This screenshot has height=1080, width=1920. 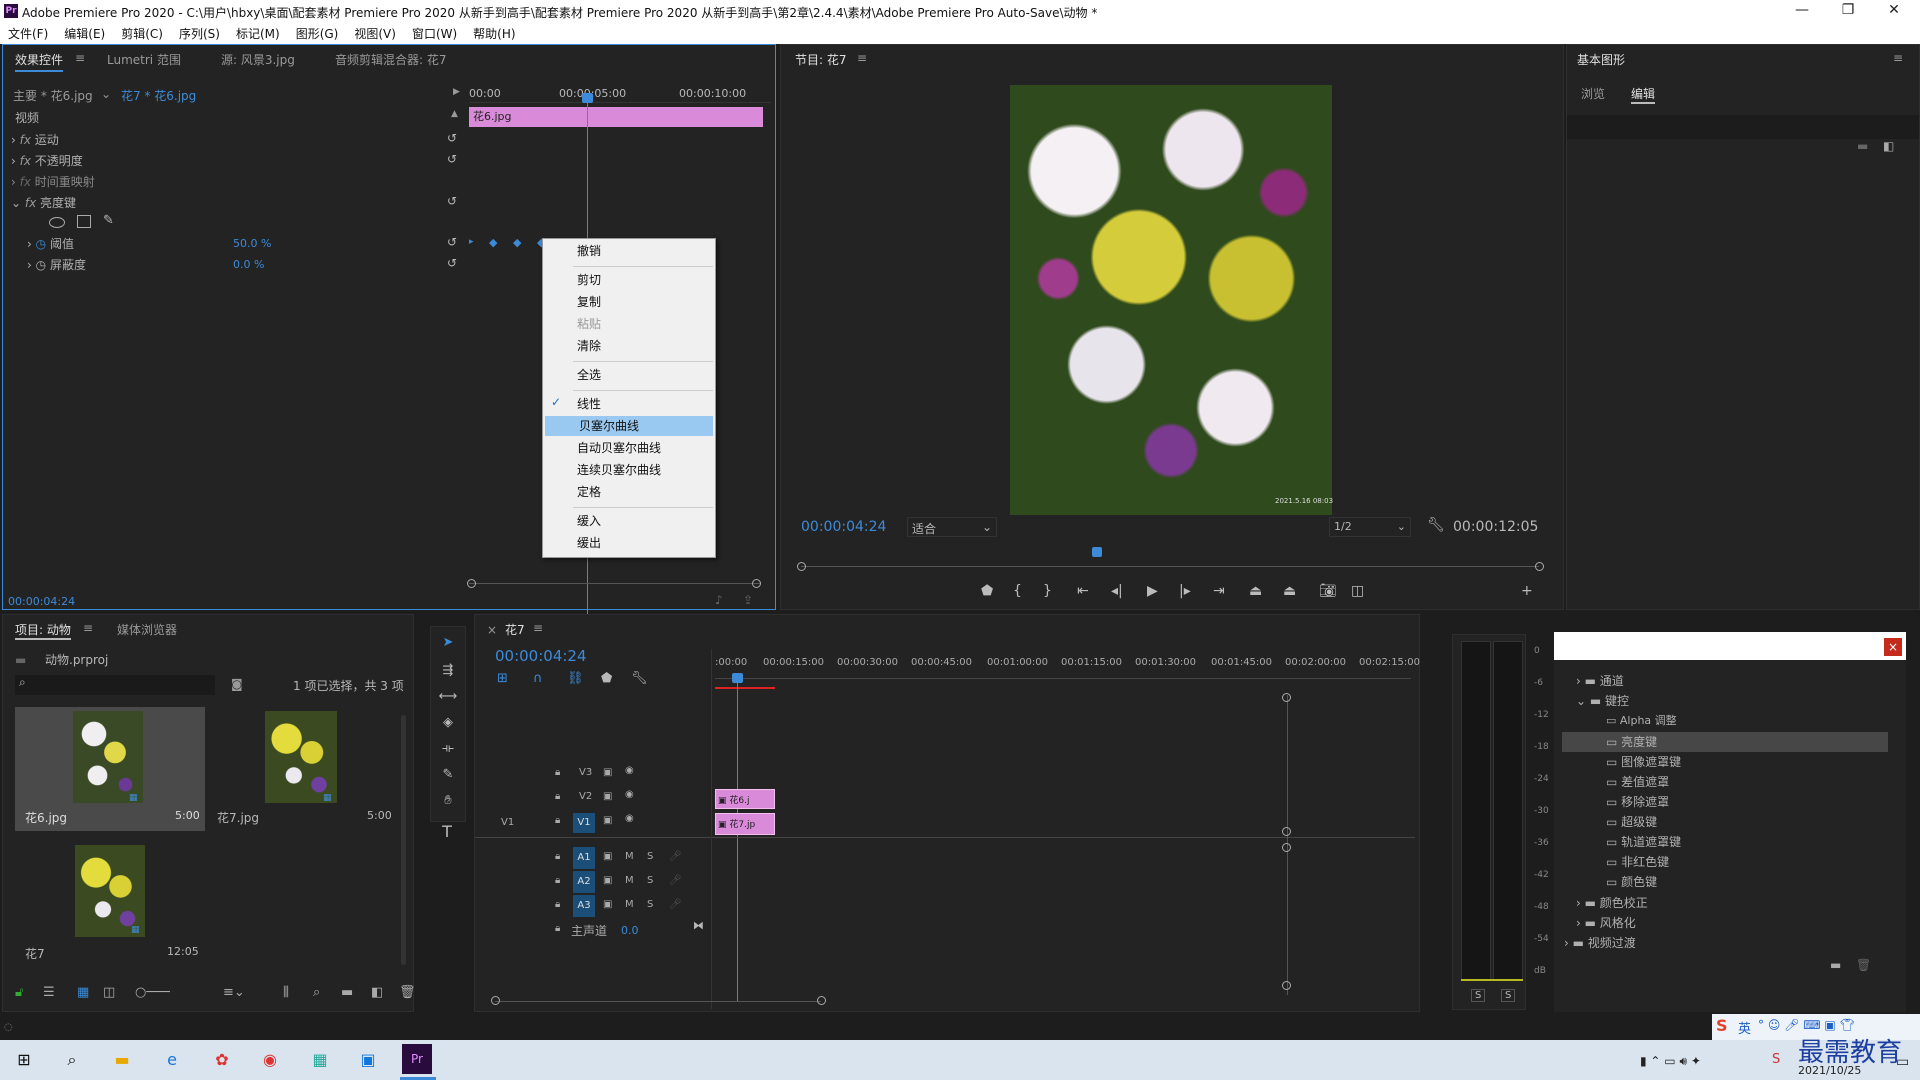 I want to click on menu-graphics: 图形(G), so click(x=317, y=34).